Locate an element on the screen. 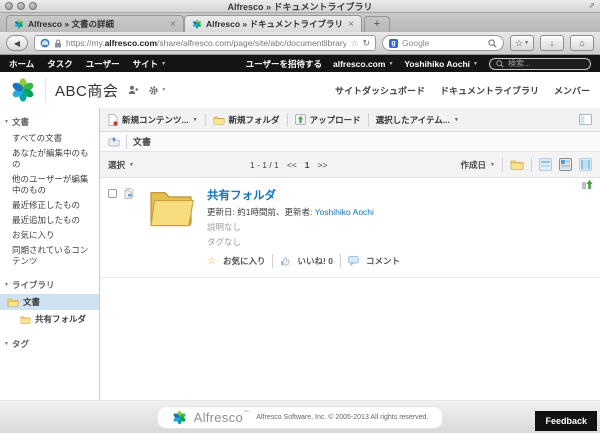 The width and height of the screenshot is (600, 433). window-close-button is located at coordinates (9, 6).